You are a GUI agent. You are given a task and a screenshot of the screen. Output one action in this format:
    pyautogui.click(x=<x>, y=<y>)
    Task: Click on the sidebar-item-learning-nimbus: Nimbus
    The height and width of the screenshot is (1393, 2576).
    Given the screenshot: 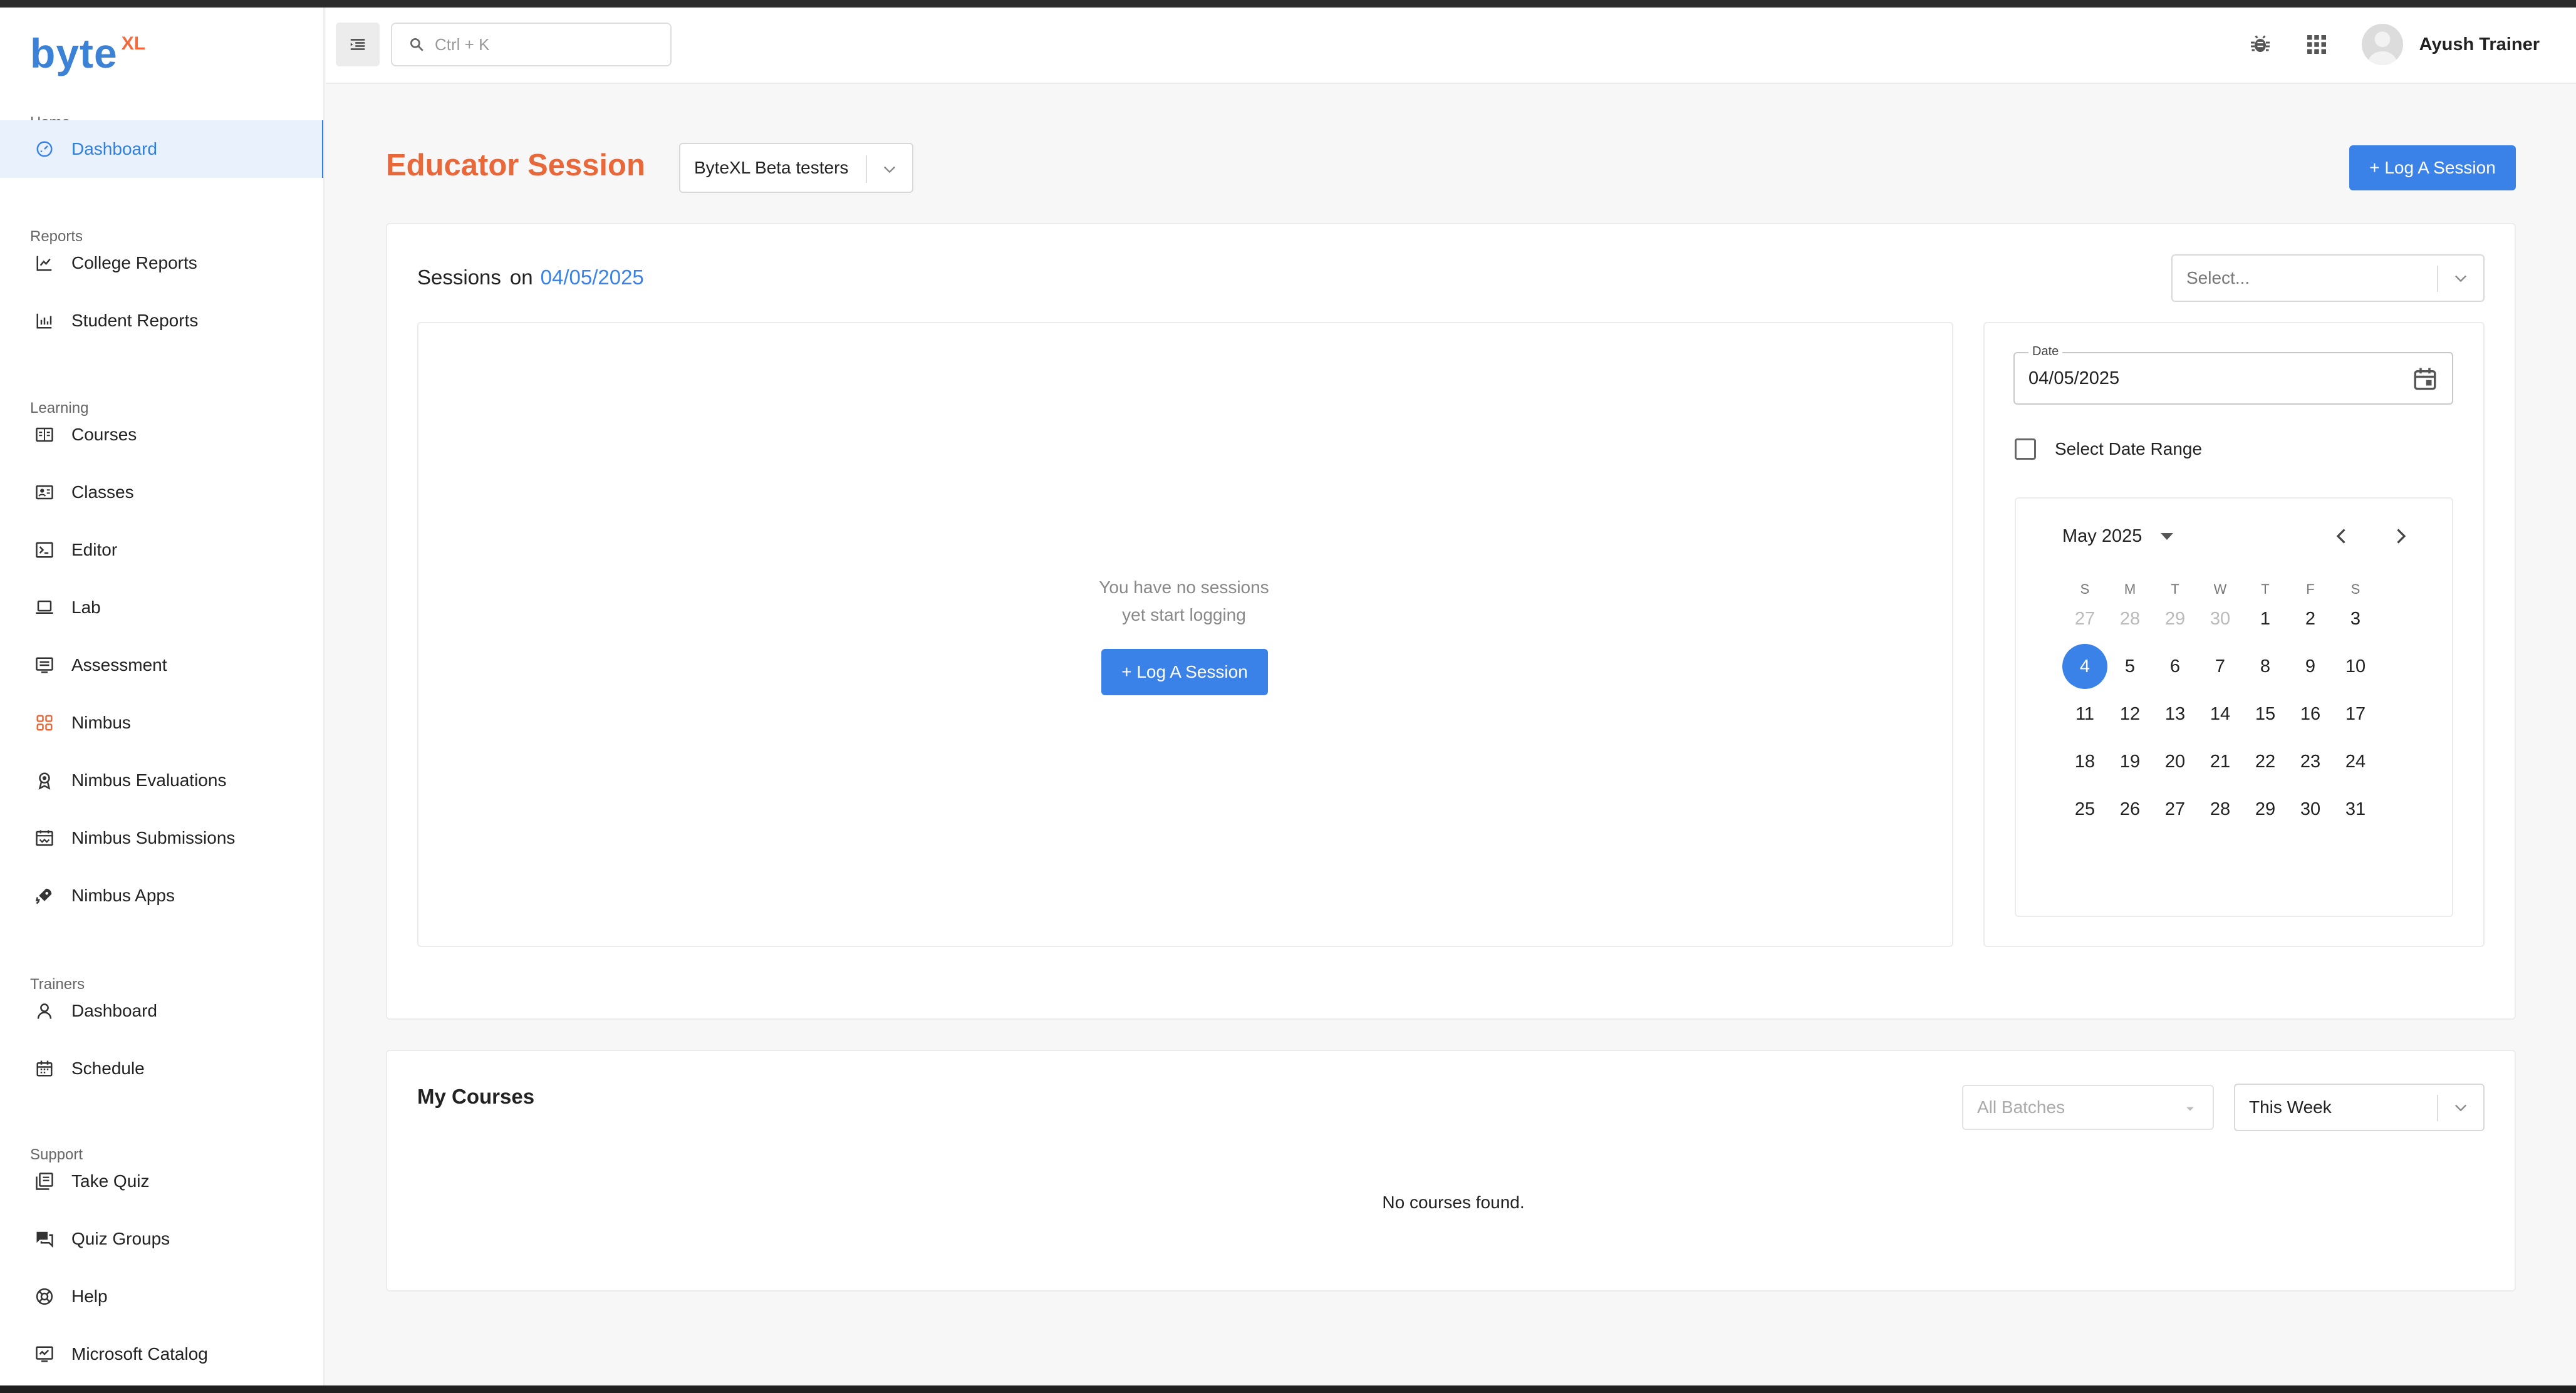 What is the action you would take?
    pyautogui.click(x=161, y=723)
    